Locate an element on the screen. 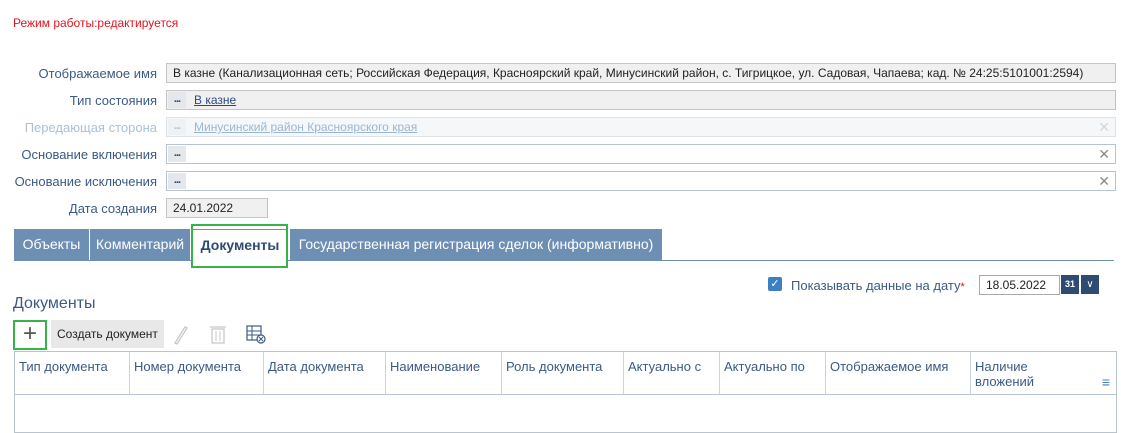 The width and height of the screenshot is (1121, 433). display-name-label: Отображаемое имя is located at coordinates (97, 73).